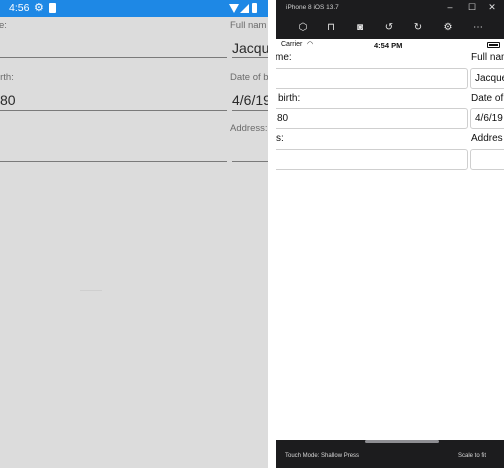 The width and height of the screenshot is (504, 468). I want to click on address-label: Address:, so click(249, 128).